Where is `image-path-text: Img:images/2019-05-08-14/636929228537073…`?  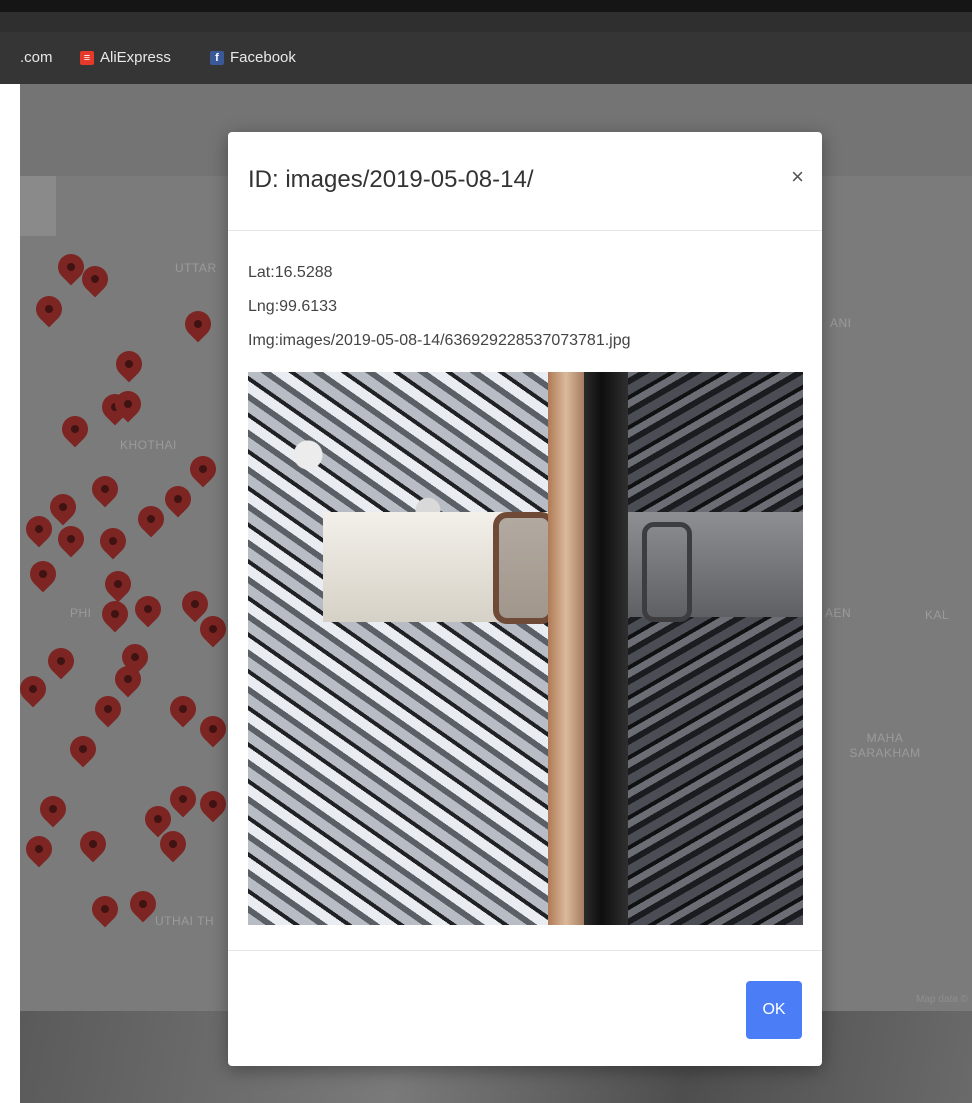
image-path-text: Img:images/2019-05-08-14/636929228537073… is located at coordinates (439, 340).